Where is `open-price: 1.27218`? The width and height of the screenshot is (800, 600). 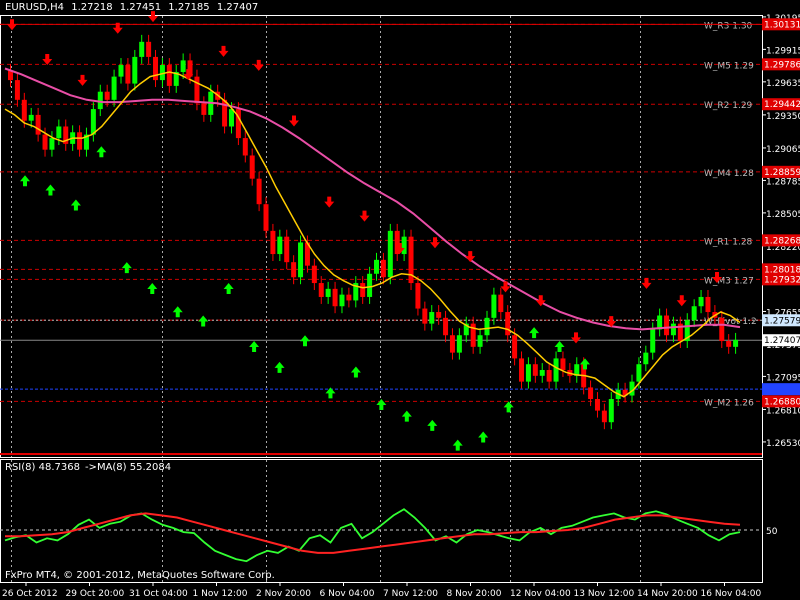
open-price: 1.27218 is located at coordinates (92, 7).